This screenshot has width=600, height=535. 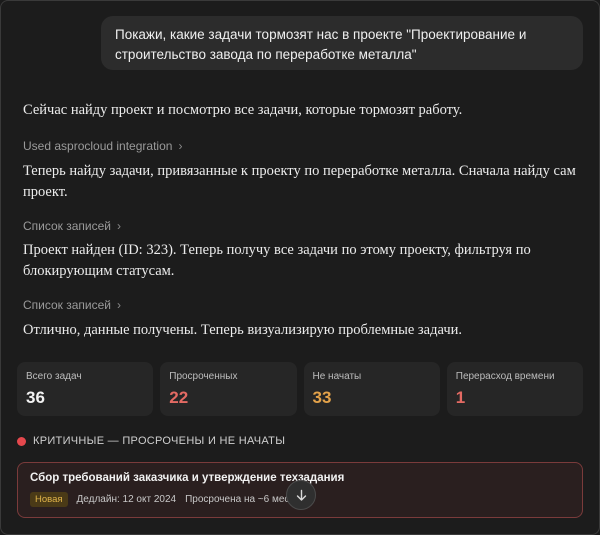 I want to click on critical-section-header: КРИТИЧНЫЕ — ПРОСРОЧЕНЫ И НЕ НАЧАТЫ, so click(x=151, y=441).